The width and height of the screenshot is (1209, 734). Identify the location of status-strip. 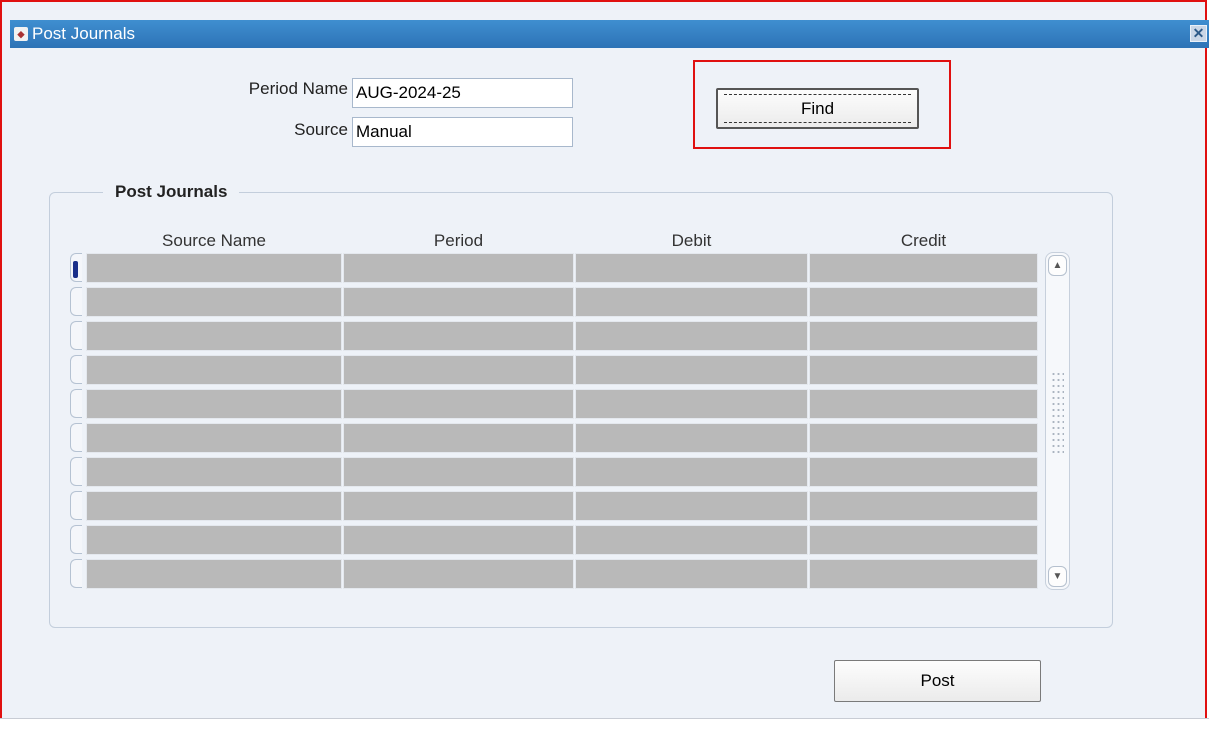
(604, 726).